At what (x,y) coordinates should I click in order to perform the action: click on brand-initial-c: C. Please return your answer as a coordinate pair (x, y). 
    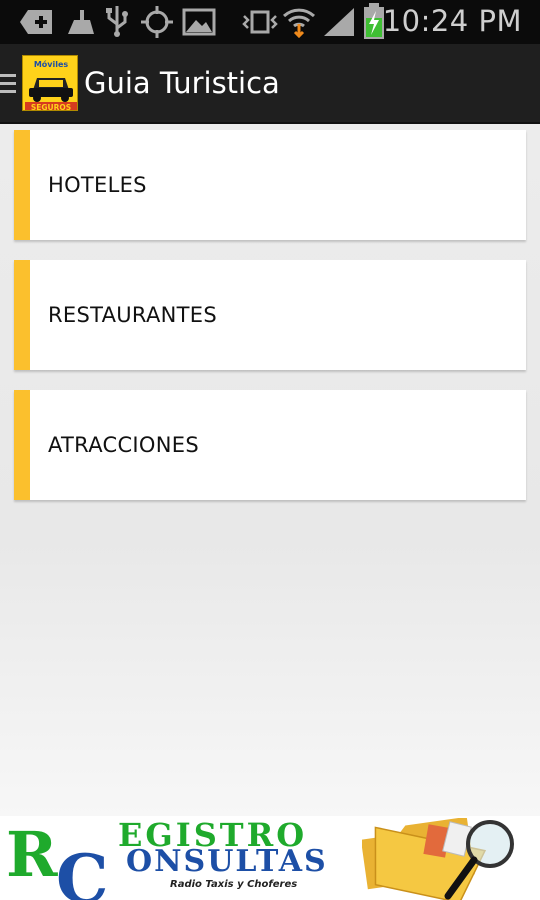
    Looking at the image, I should click on (82, 870).